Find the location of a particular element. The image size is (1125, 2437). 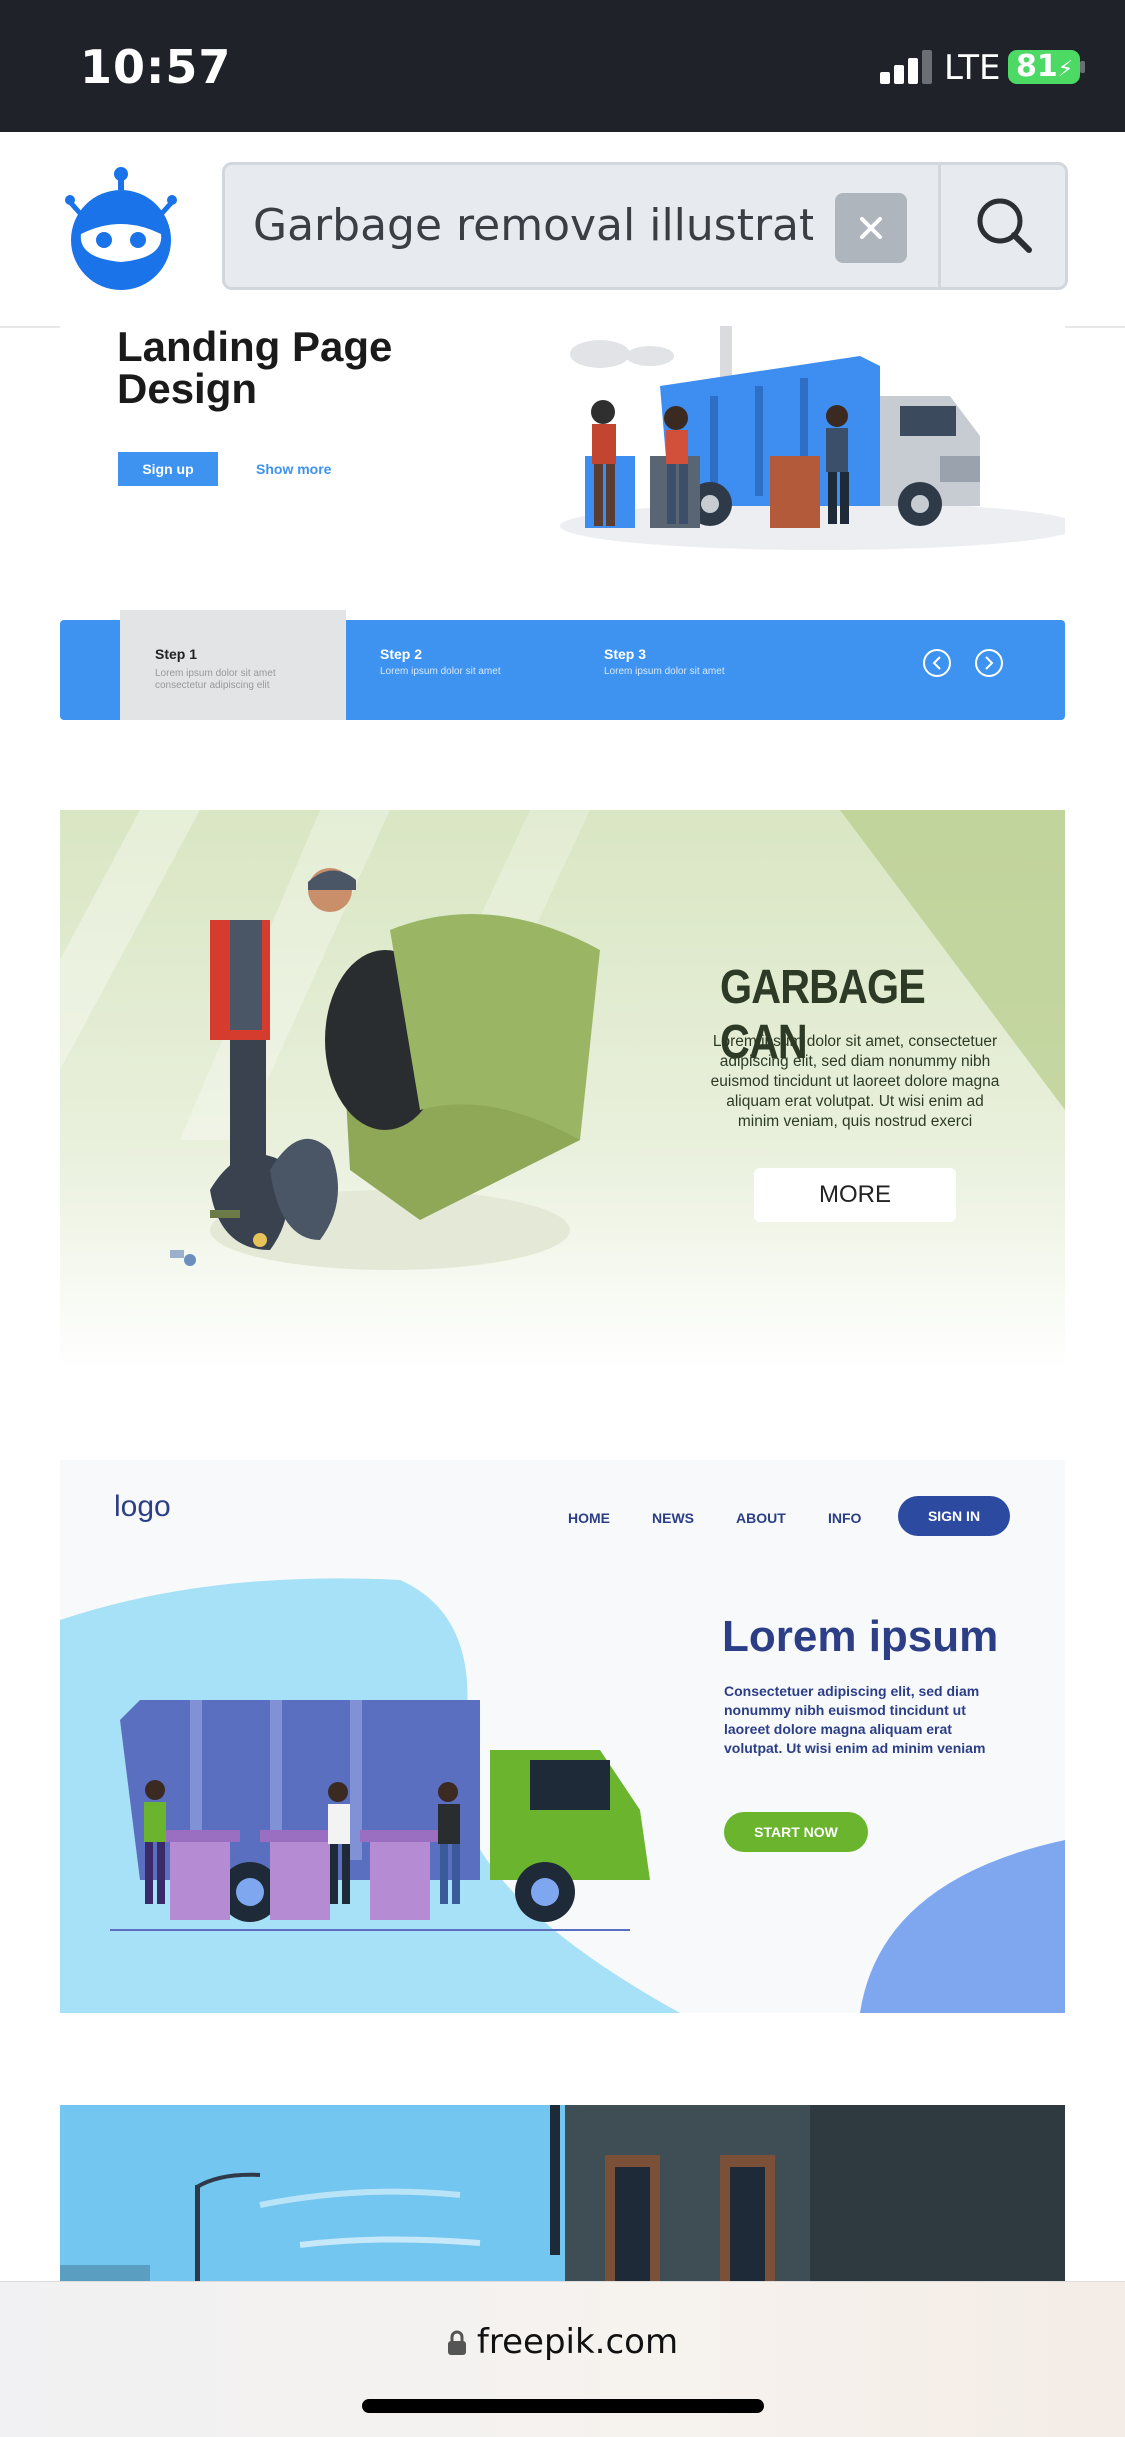

card-title: Landing Page Design is located at coordinates (255, 369).